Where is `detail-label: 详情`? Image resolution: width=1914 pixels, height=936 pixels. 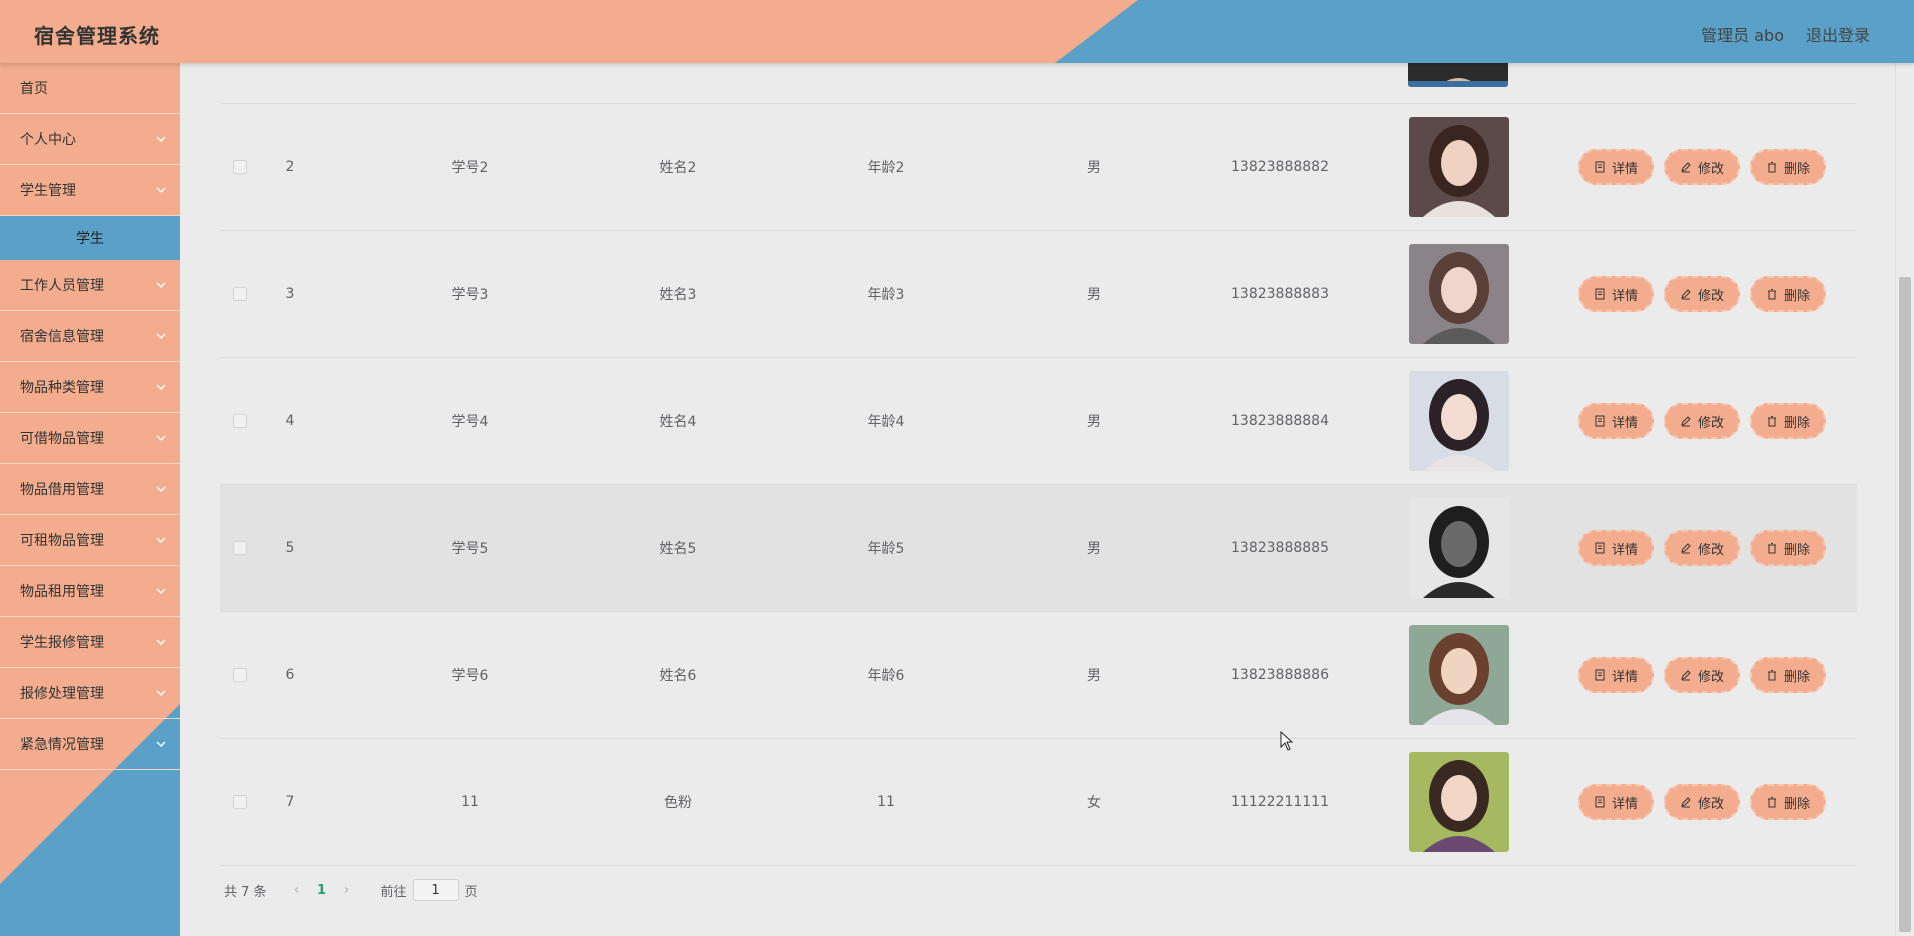
detail-label: 详情 is located at coordinates (1625, 296).